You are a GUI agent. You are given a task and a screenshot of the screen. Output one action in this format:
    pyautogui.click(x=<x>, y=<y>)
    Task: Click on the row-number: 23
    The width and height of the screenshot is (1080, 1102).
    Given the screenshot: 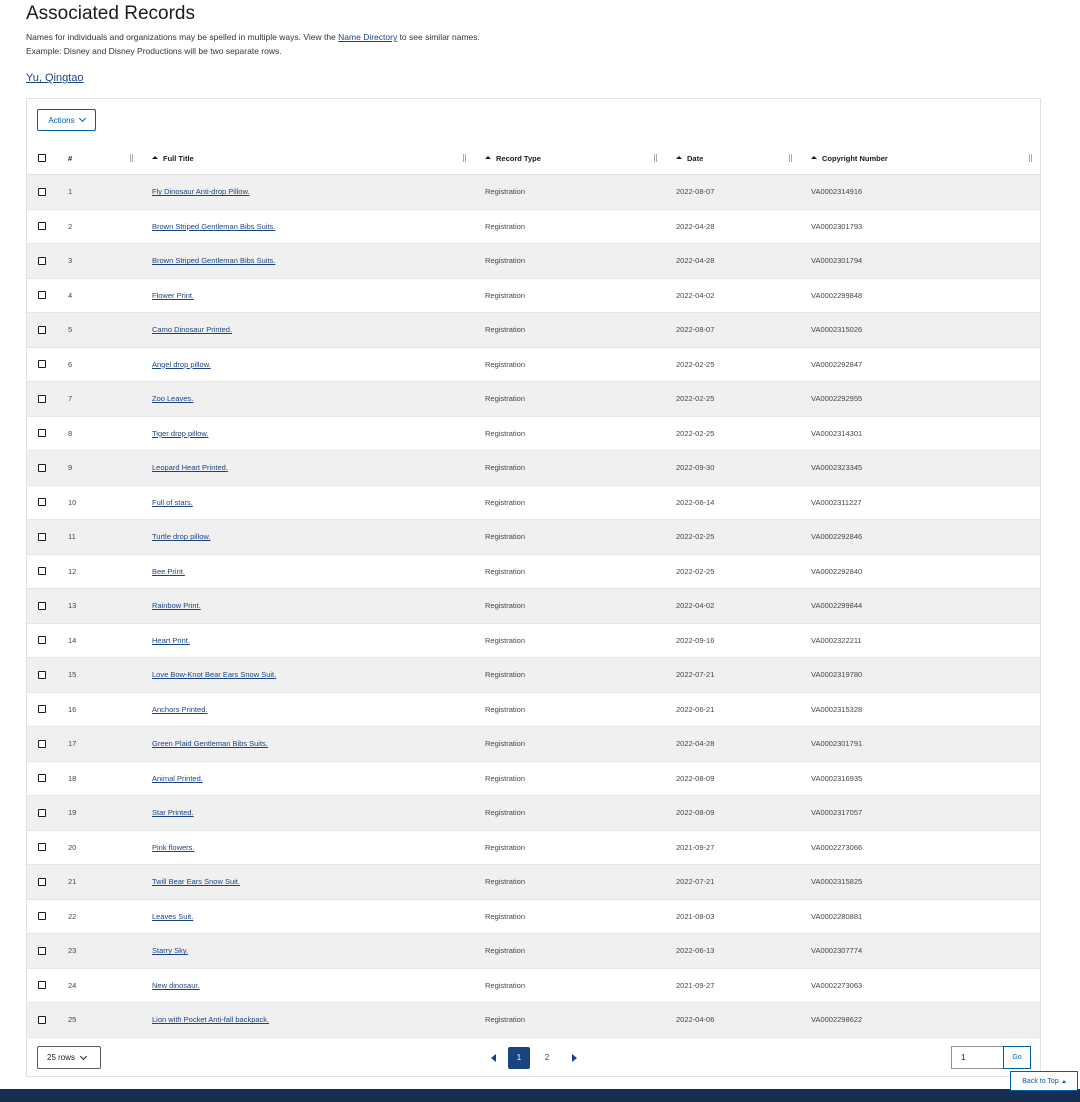 What is the action you would take?
    pyautogui.click(x=72, y=951)
    